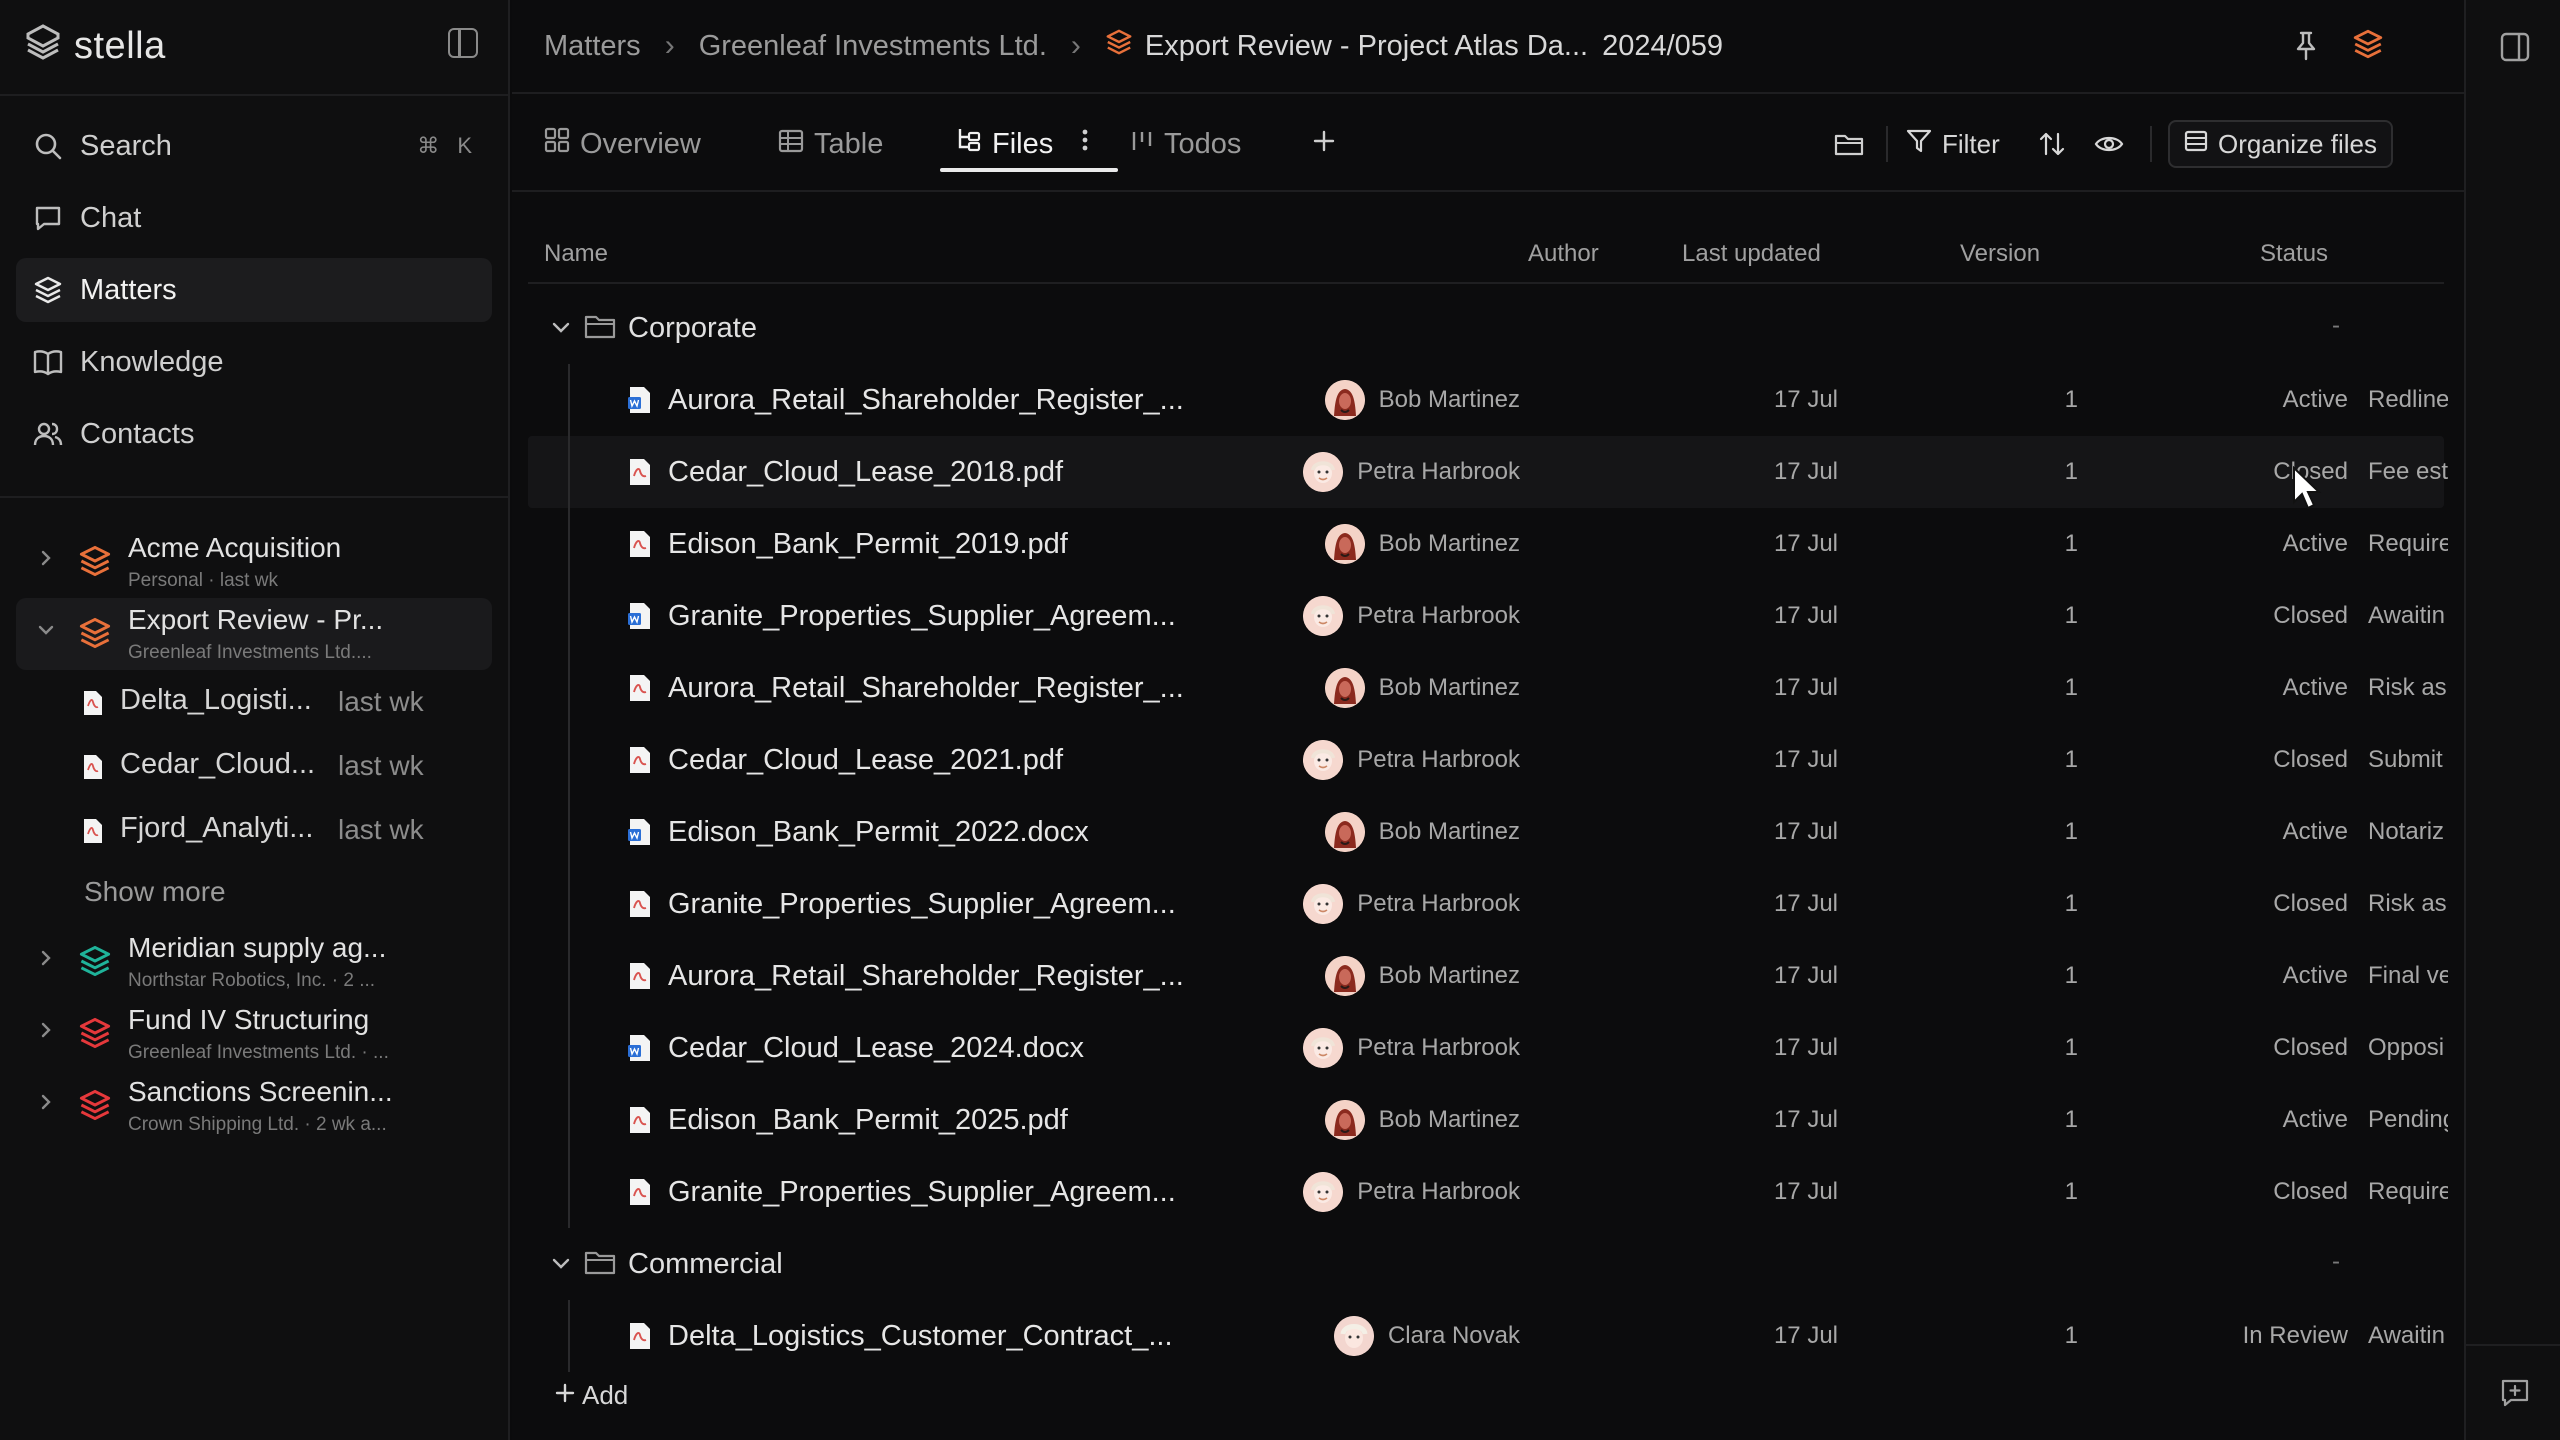 This screenshot has width=2560, height=1440. Describe the element at coordinates (592, 46) in the screenshot. I see `breadcrumb-matters: Matters` at that location.